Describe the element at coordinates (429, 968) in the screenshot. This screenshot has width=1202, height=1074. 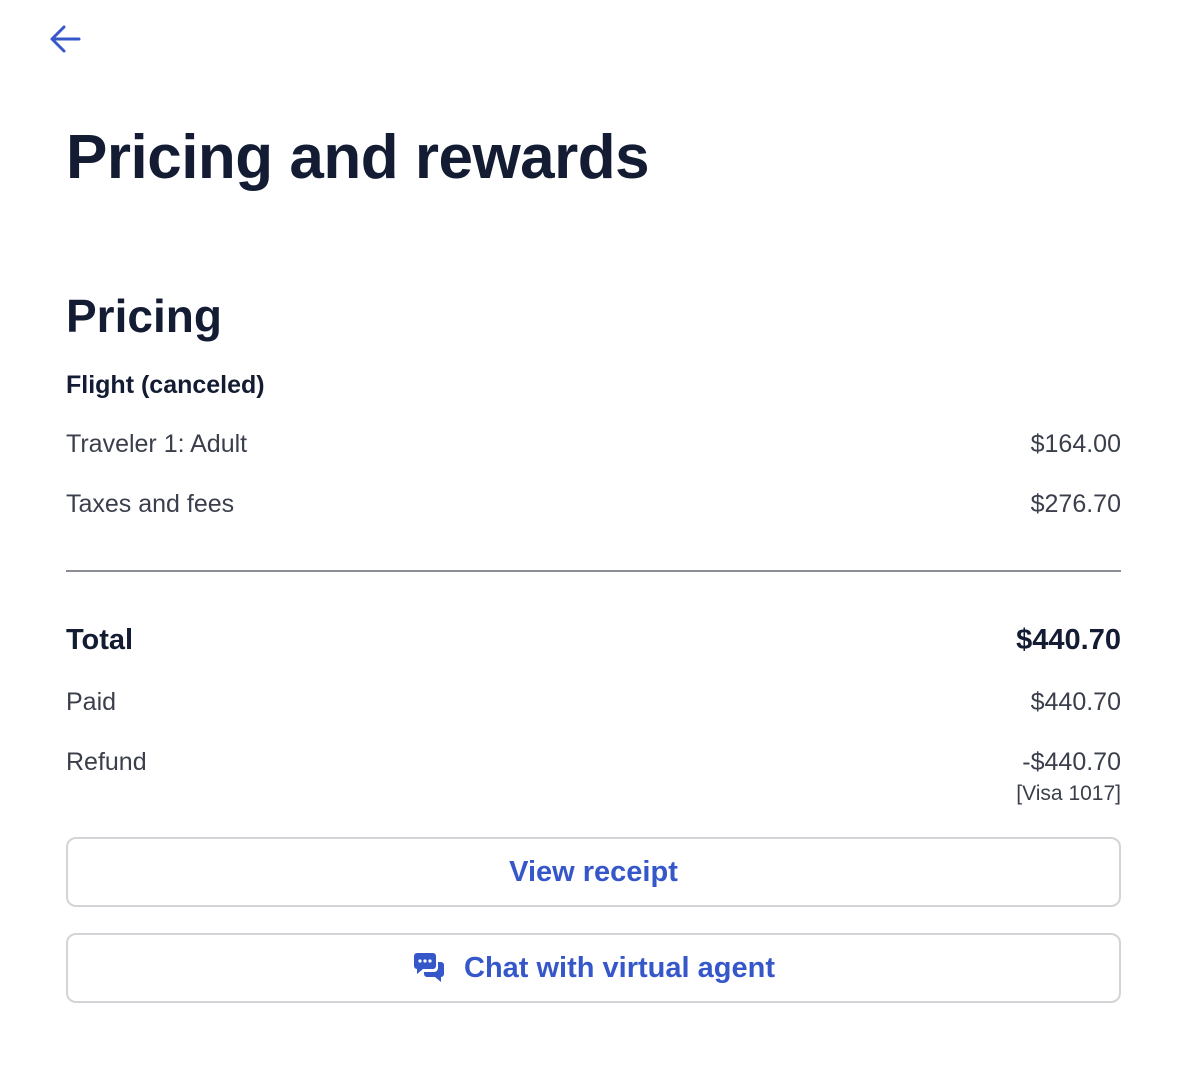
I see `chat-bubbles-icon` at that location.